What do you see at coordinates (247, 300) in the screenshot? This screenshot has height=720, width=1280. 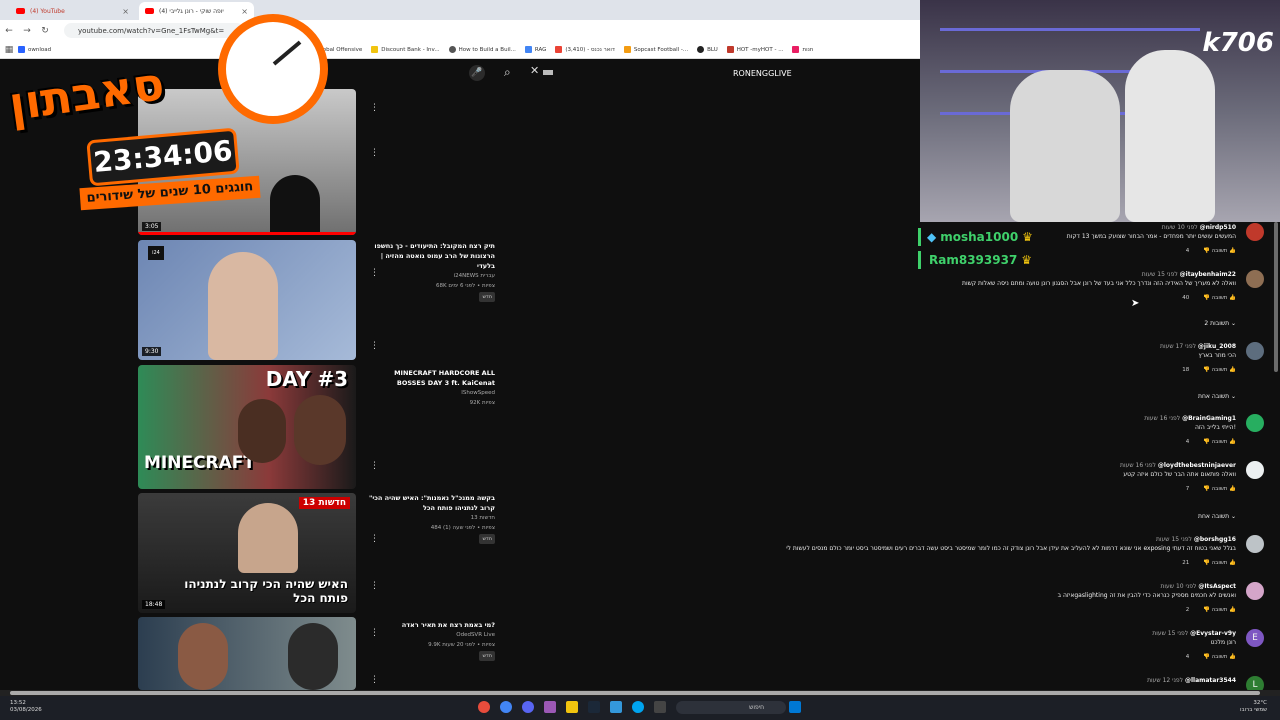 I see `video-thumbnail: i24 9:30` at bounding box center [247, 300].